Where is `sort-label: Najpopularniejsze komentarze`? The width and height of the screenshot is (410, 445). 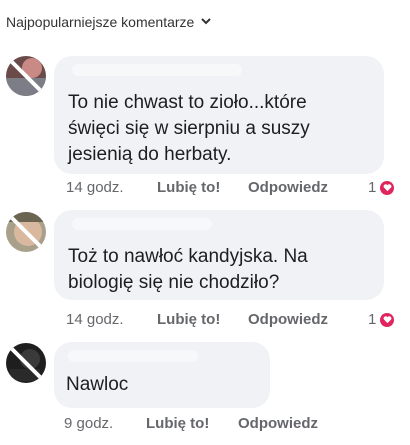 sort-label: Najpopularniejsze komentarze is located at coordinates (100, 22).